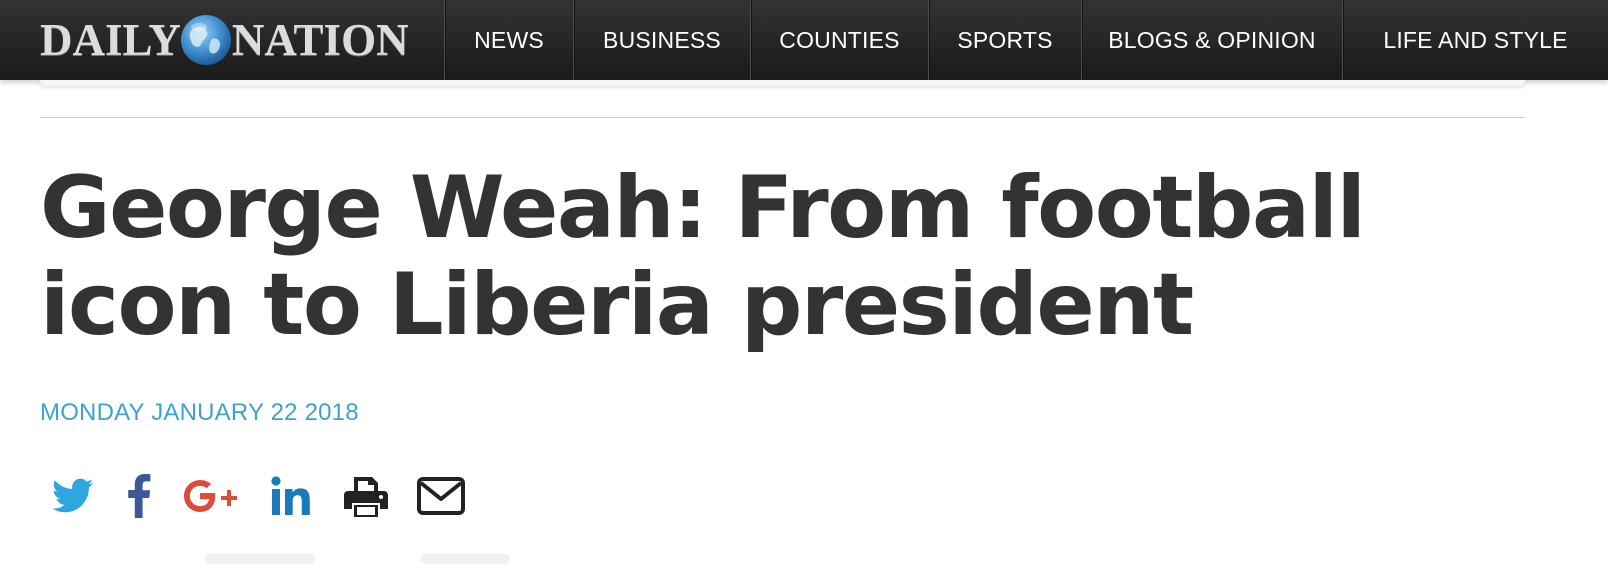 The image size is (1608, 570). What do you see at coordinates (1004, 40) in the screenshot?
I see `nav-item-sports: SPORTS` at bounding box center [1004, 40].